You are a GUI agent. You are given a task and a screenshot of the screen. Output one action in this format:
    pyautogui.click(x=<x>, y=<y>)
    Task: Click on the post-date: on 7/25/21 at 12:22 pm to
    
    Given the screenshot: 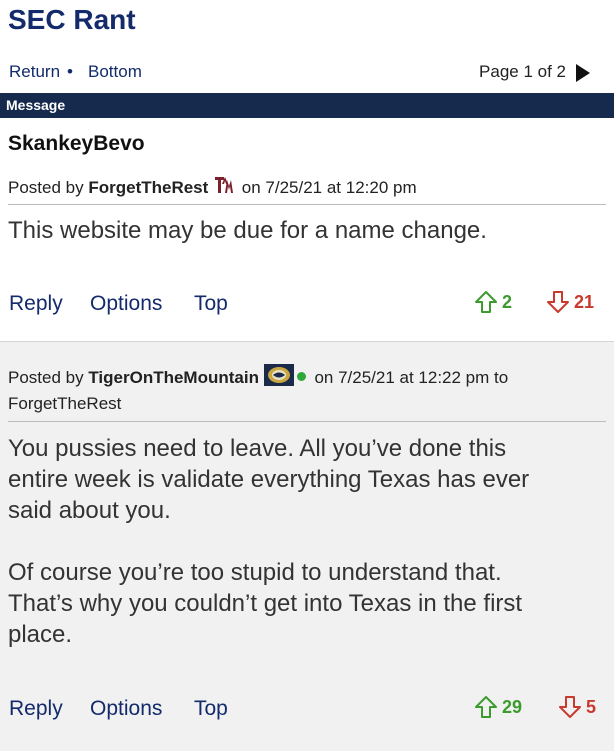 What is the action you would take?
    pyautogui.click(x=411, y=377)
    